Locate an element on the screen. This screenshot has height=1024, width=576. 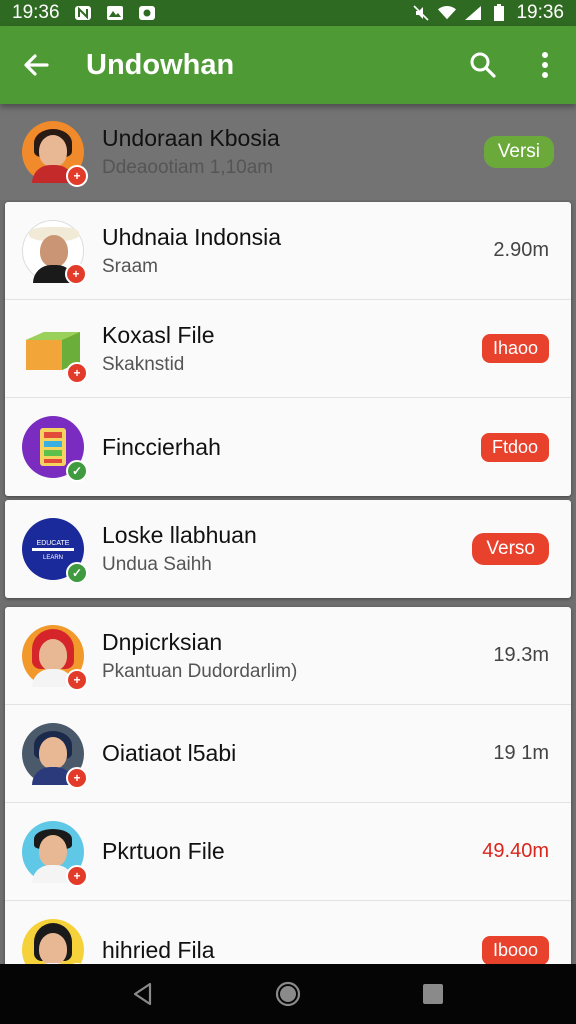
status-badge: Ibooo is located at coordinates (515, 949).